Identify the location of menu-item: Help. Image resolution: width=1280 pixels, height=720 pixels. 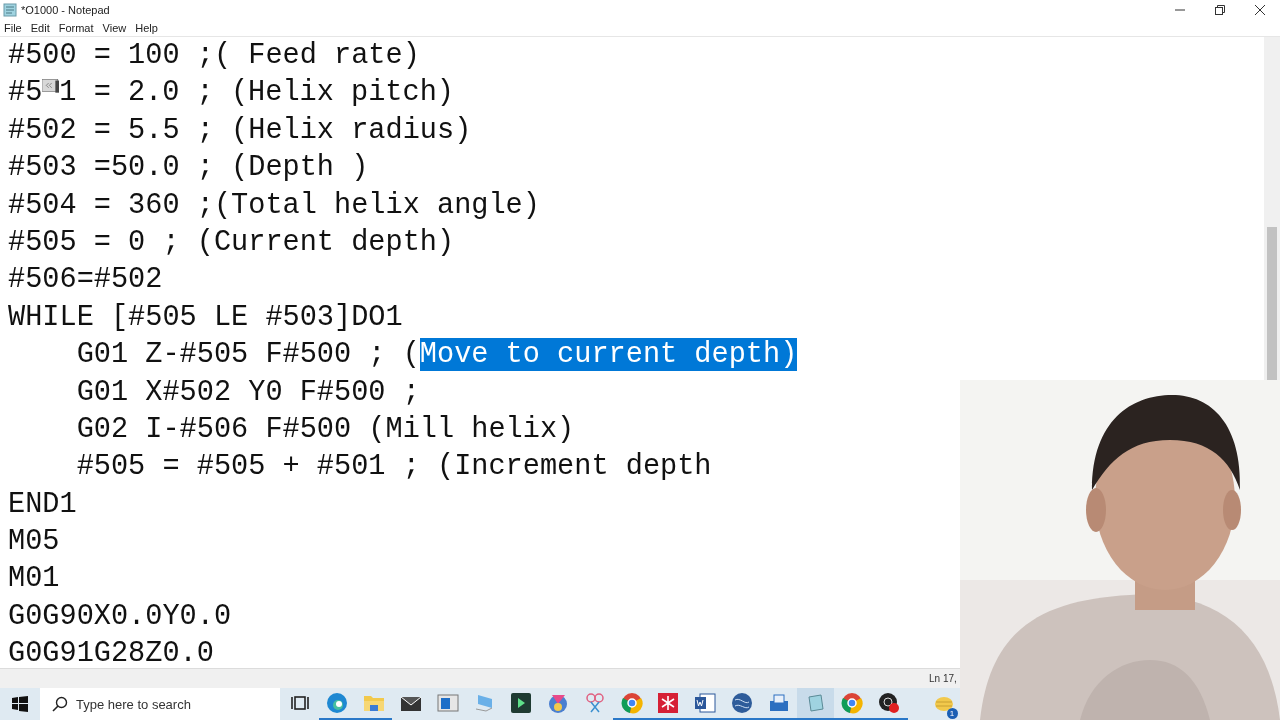
(146, 28).